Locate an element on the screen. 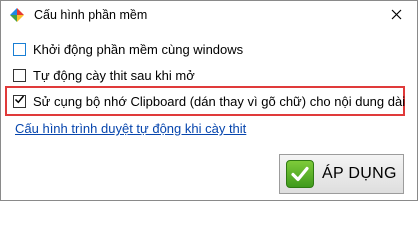  window-title: Cấu hình phần mềm is located at coordinates (91, 15).